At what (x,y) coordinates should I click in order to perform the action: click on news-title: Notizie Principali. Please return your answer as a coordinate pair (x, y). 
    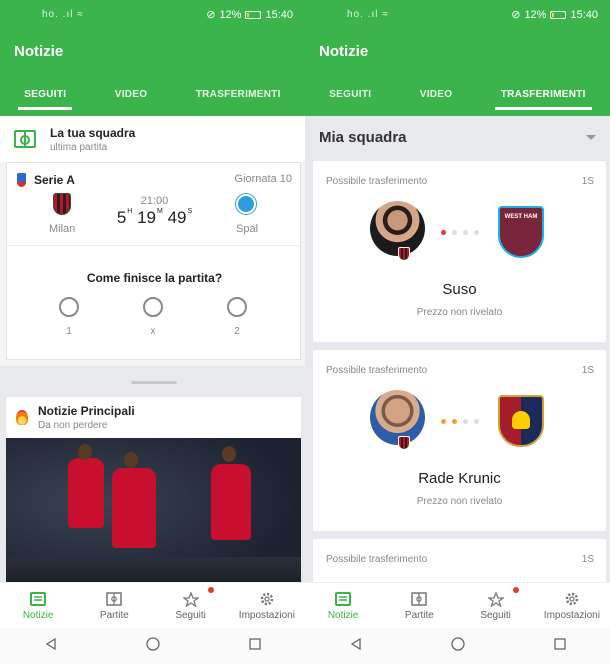
    Looking at the image, I should click on (86, 411).